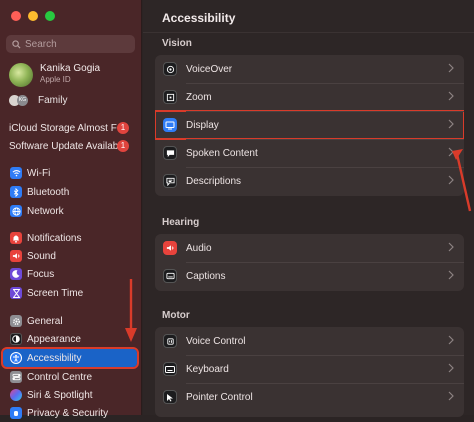 The width and height of the screenshot is (474, 422). Describe the element at coordinates (219, 397) in the screenshot. I see `row-label: Pointer Control` at that location.